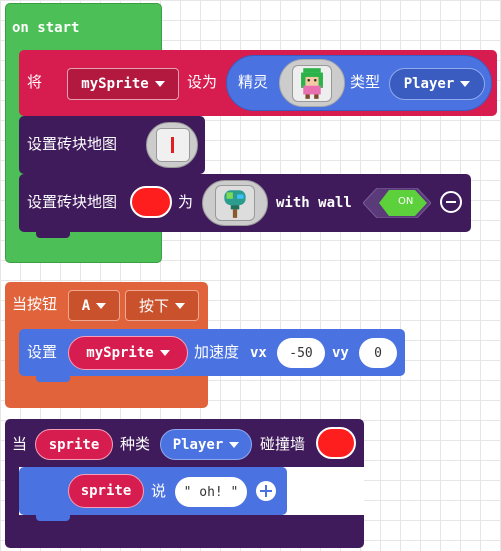  I want to click on expand-plus-icon, so click(266, 491).